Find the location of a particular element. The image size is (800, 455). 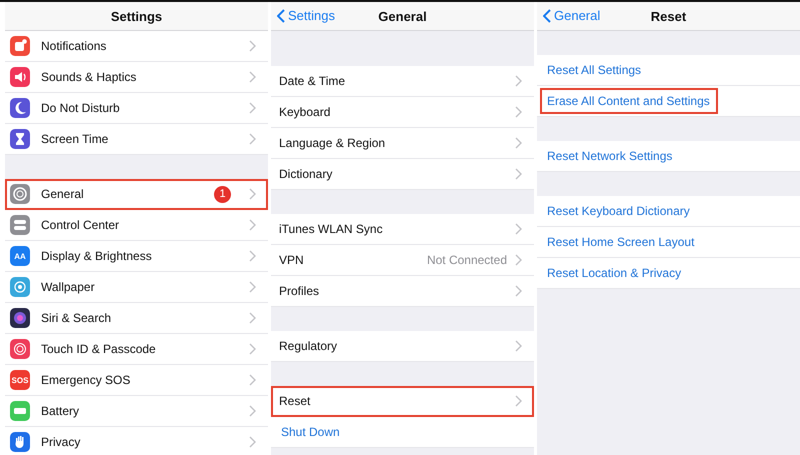

row-label: Profiles is located at coordinates (299, 291).